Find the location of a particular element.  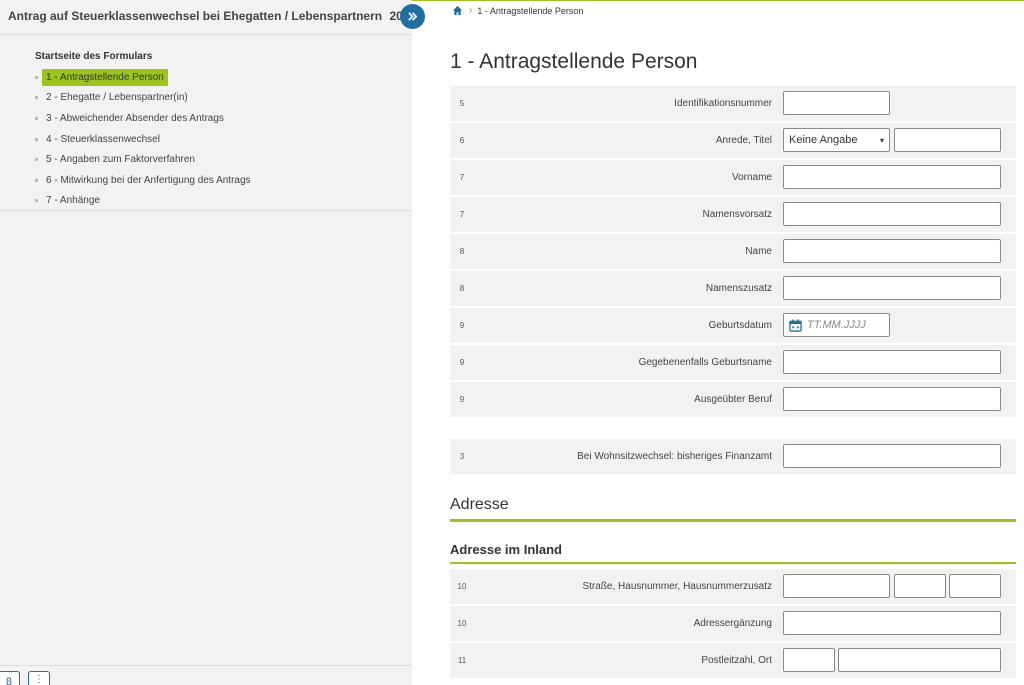

key-icon: ꞵ is located at coordinates (9, 681).